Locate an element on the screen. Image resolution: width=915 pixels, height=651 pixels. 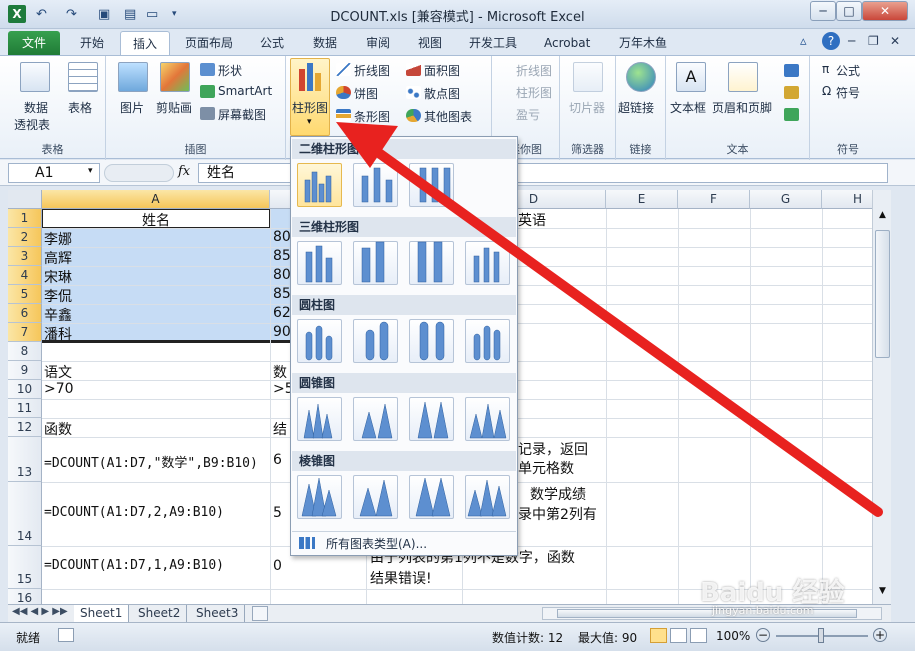
zoom-slider-thumb is located at coordinates (821, 635).